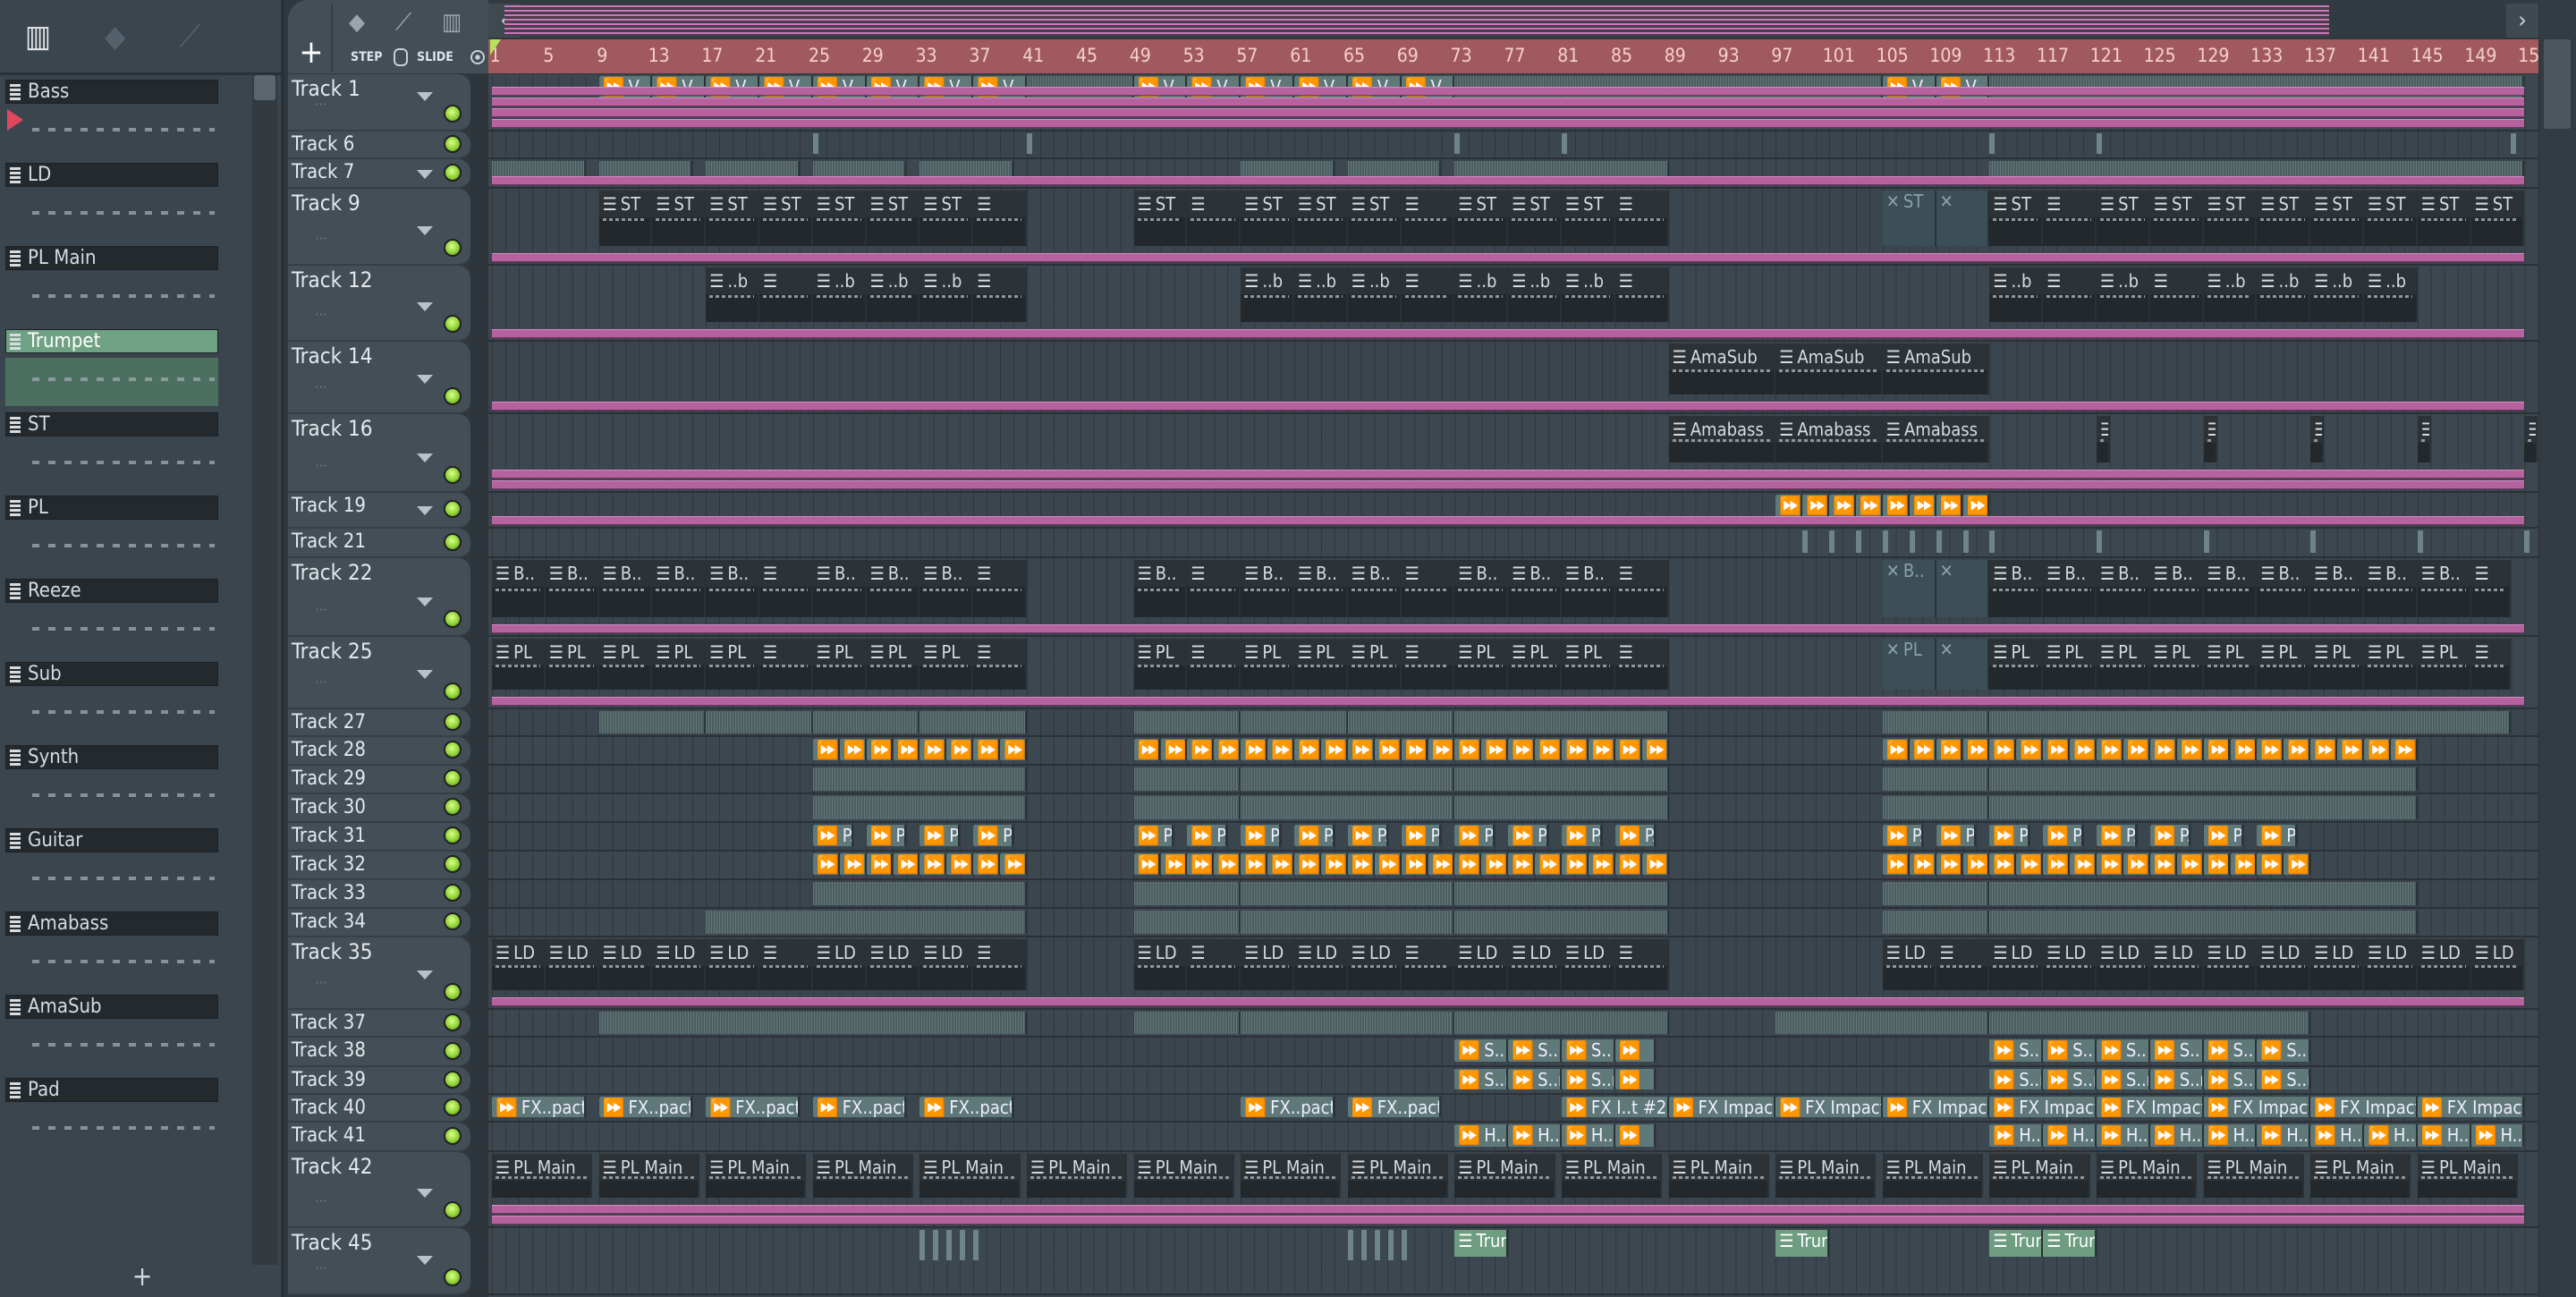 The height and width of the screenshot is (1297, 2576). What do you see at coordinates (329, 893) in the screenshot?
I see `track-name: Track 33` at bounding box center [329, 893].